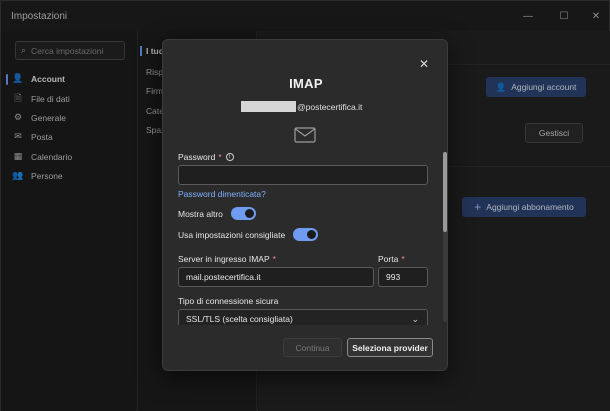  What do you see at coordinates (239, 319) in the screenshot?
I see `security-type-value: SSL/TLS (scelta consigliata)` at bounding box center [239, 319].